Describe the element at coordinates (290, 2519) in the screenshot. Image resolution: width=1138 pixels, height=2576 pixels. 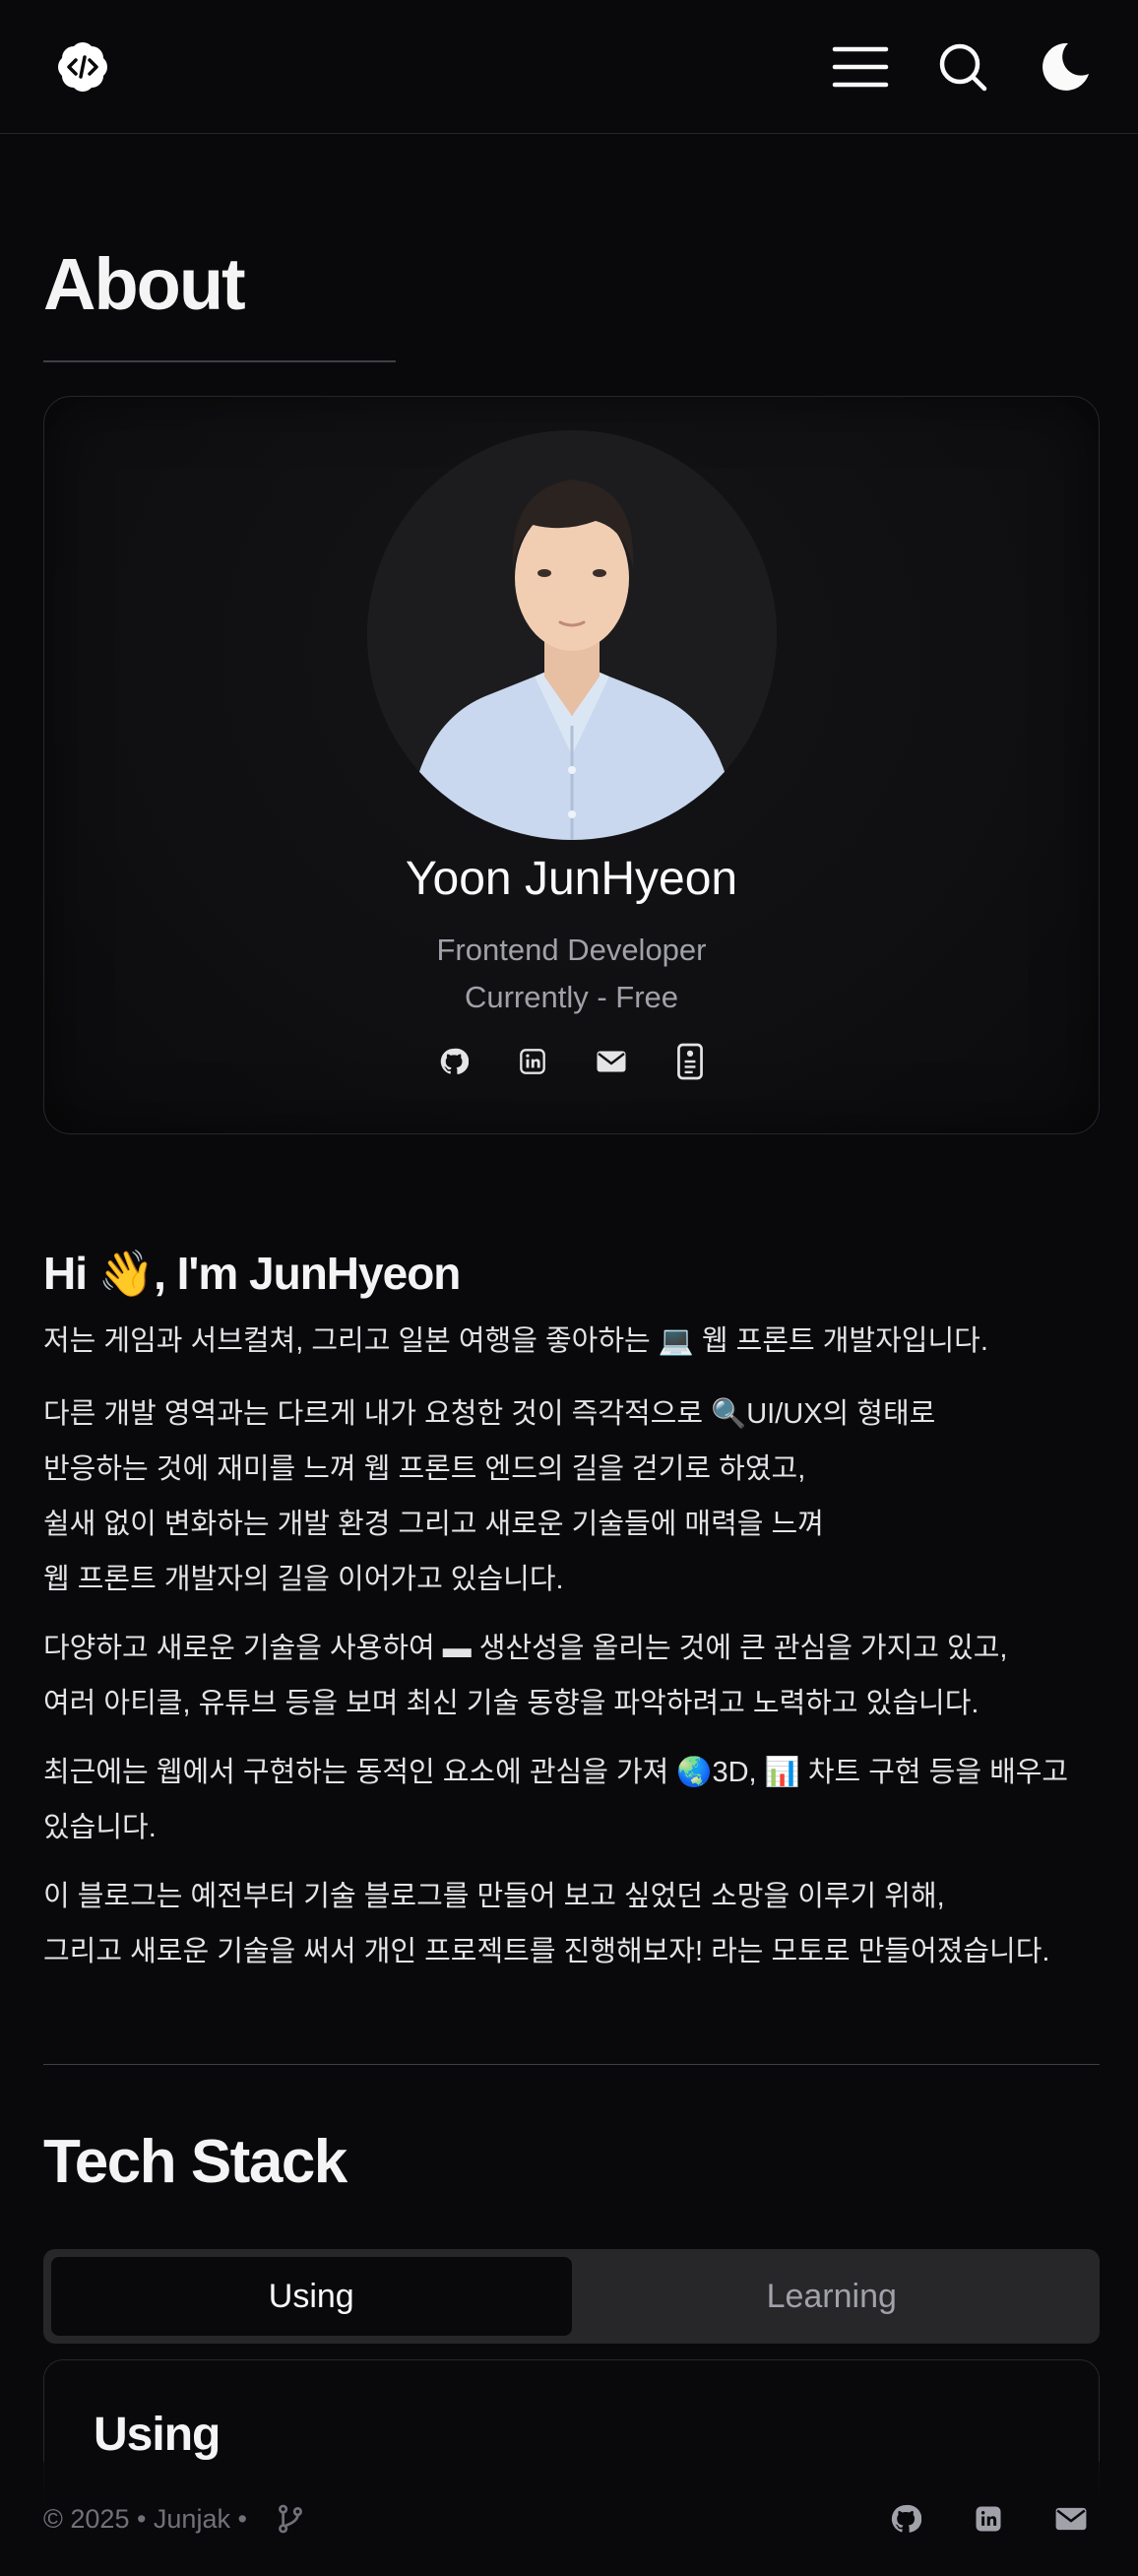
I see `git-branch-icon` at that location.